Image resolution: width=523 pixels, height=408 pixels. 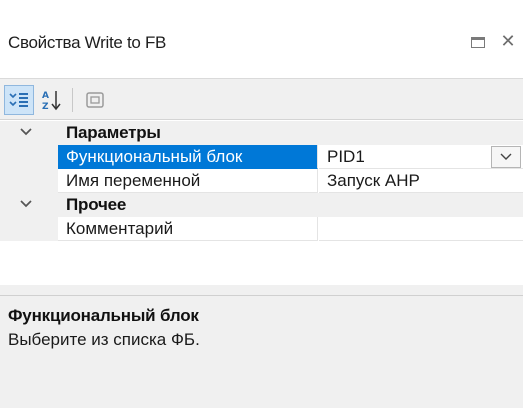 I want to click on close-button: ✕, so click(x=508, y=42).